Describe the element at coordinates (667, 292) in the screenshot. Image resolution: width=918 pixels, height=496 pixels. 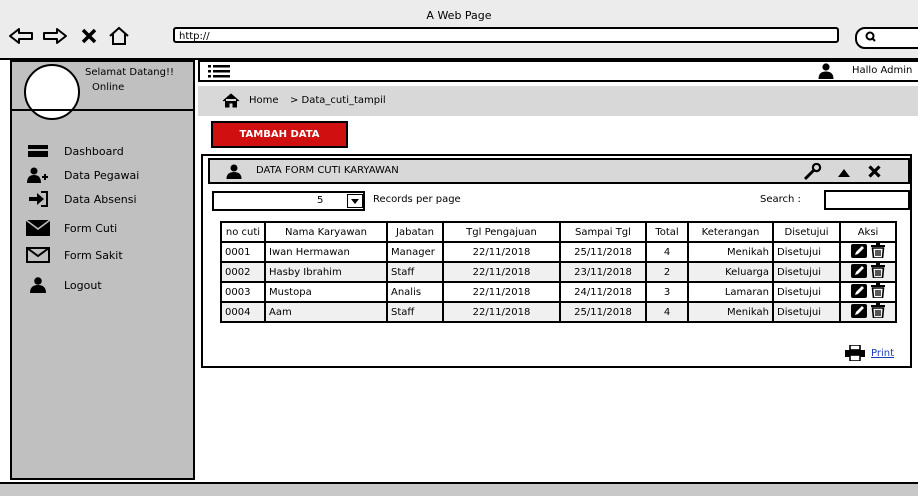
I see `cell-total: 3` at that location.